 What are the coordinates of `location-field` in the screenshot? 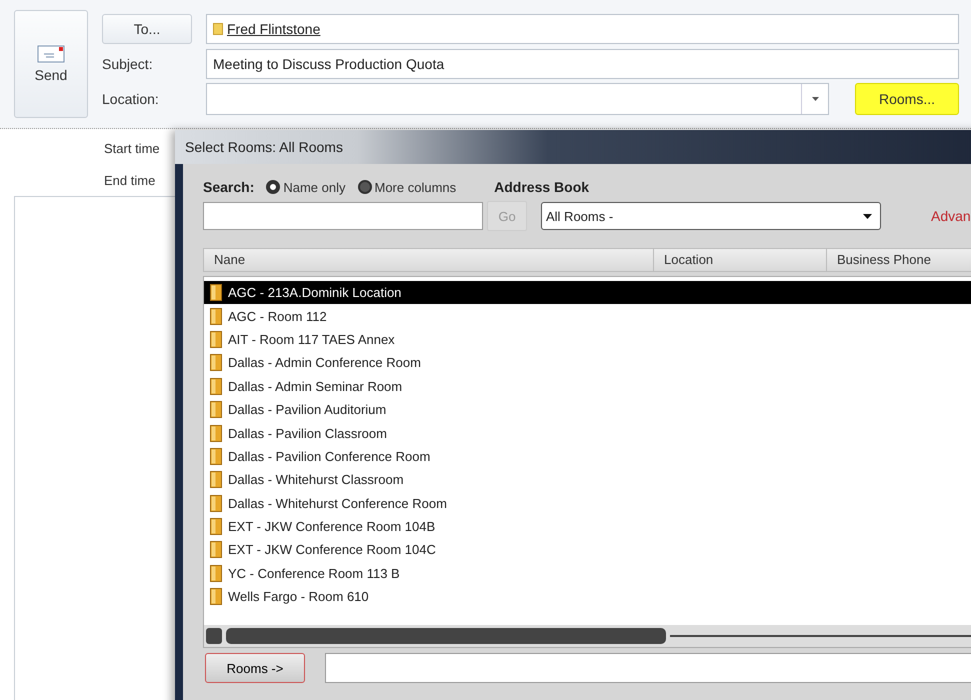 It's located at (517, 99).